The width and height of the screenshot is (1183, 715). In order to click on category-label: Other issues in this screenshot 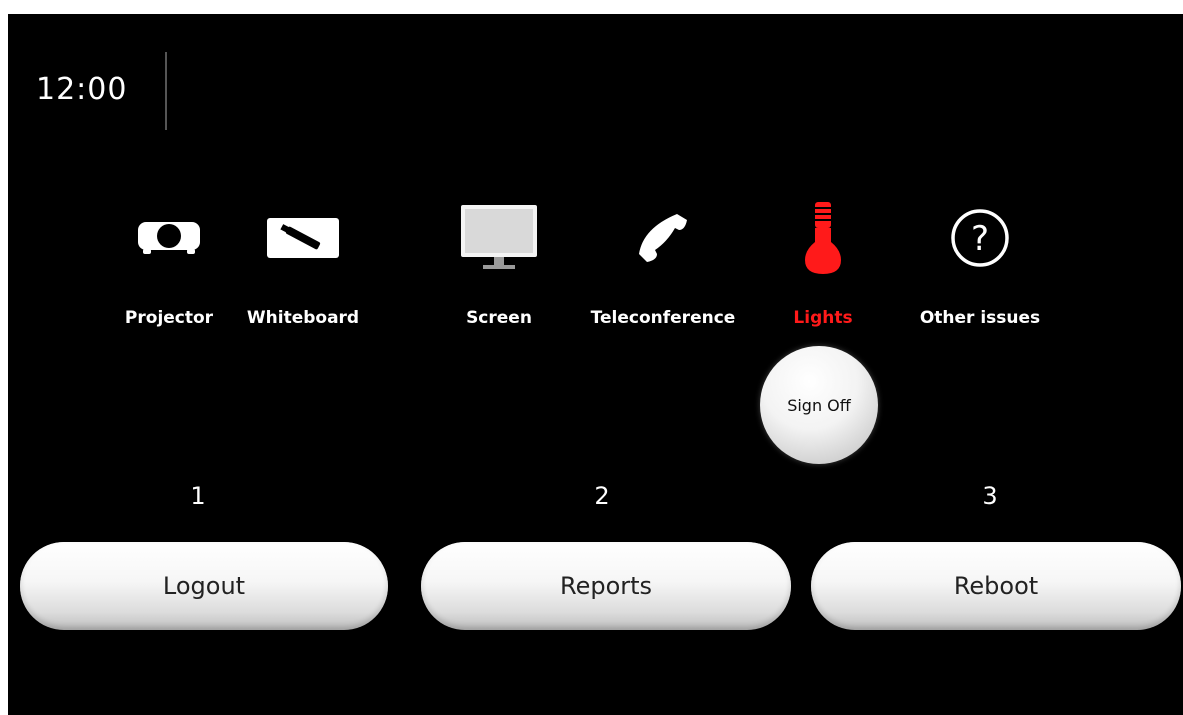, I will do `click(980, 318)`.